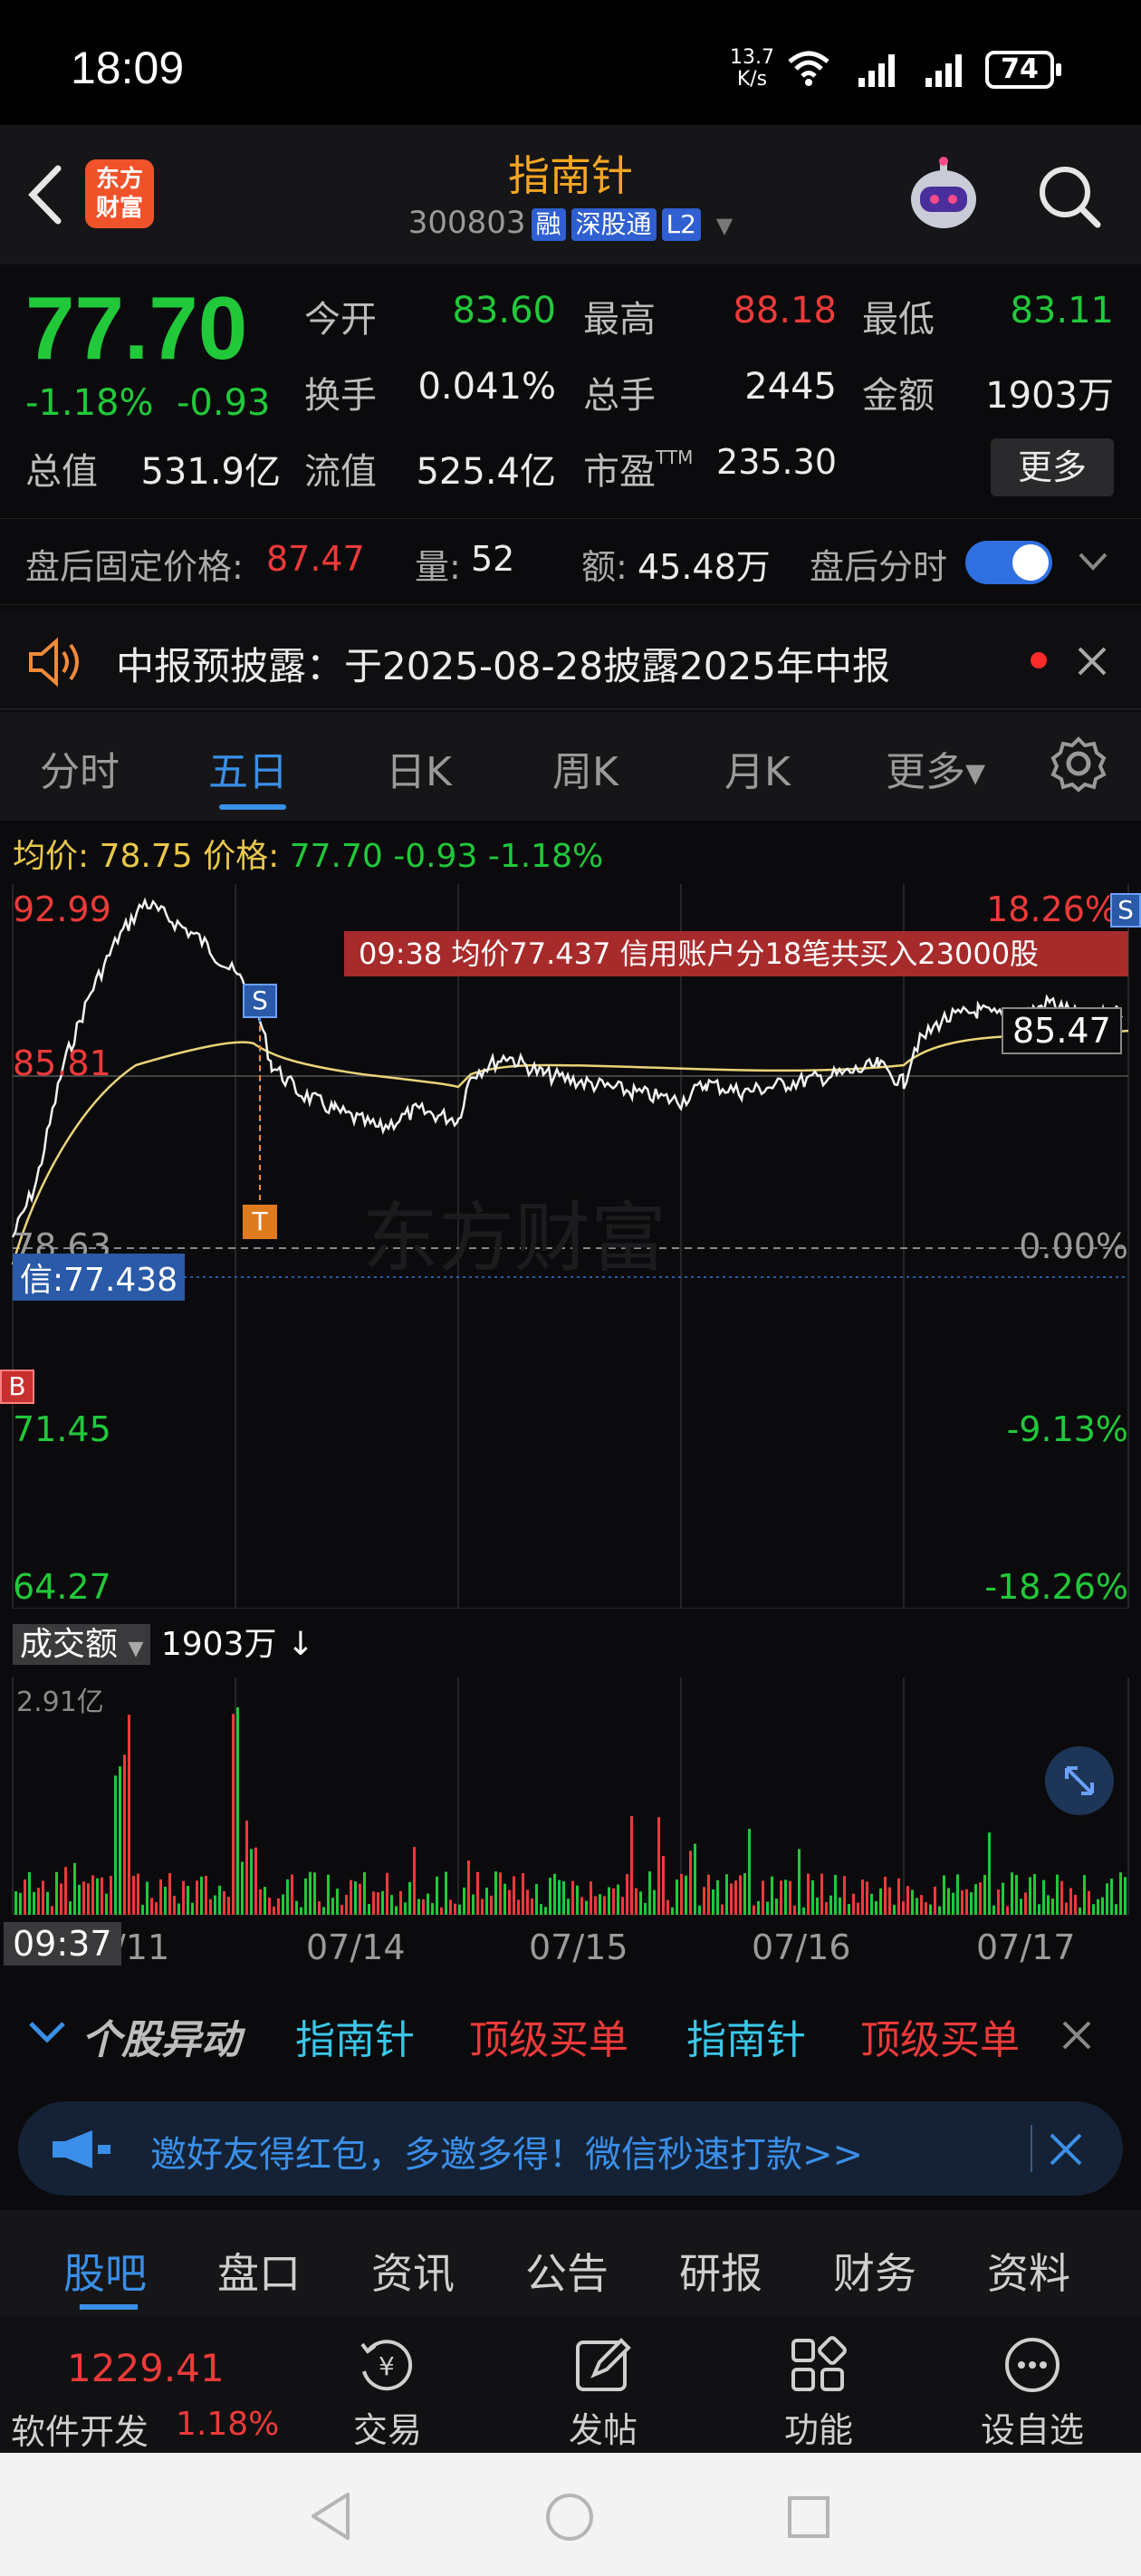  Describe the element at coordinates (1009, 562) in the screenshot. I see `after-hours-toggle` at that location.